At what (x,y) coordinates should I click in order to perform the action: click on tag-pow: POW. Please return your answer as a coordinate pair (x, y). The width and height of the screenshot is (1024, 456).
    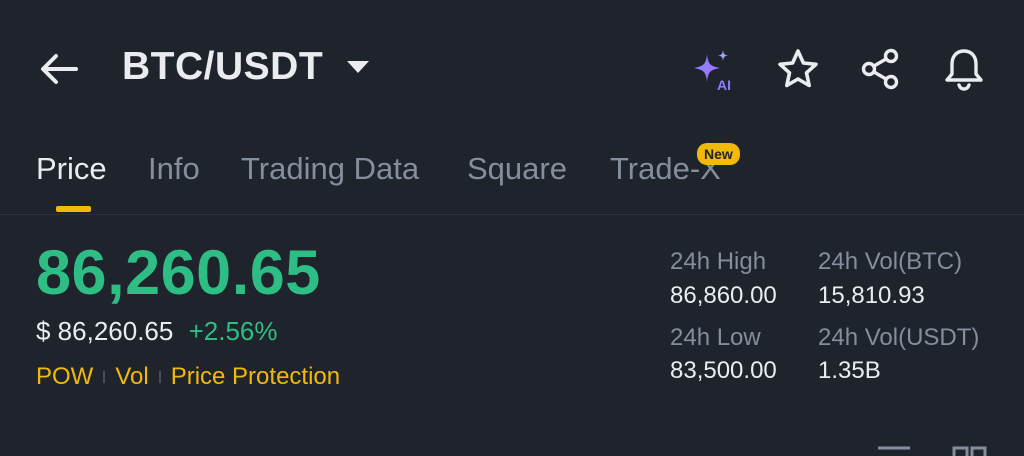
    Looking at the image, I should click on (64, 377).